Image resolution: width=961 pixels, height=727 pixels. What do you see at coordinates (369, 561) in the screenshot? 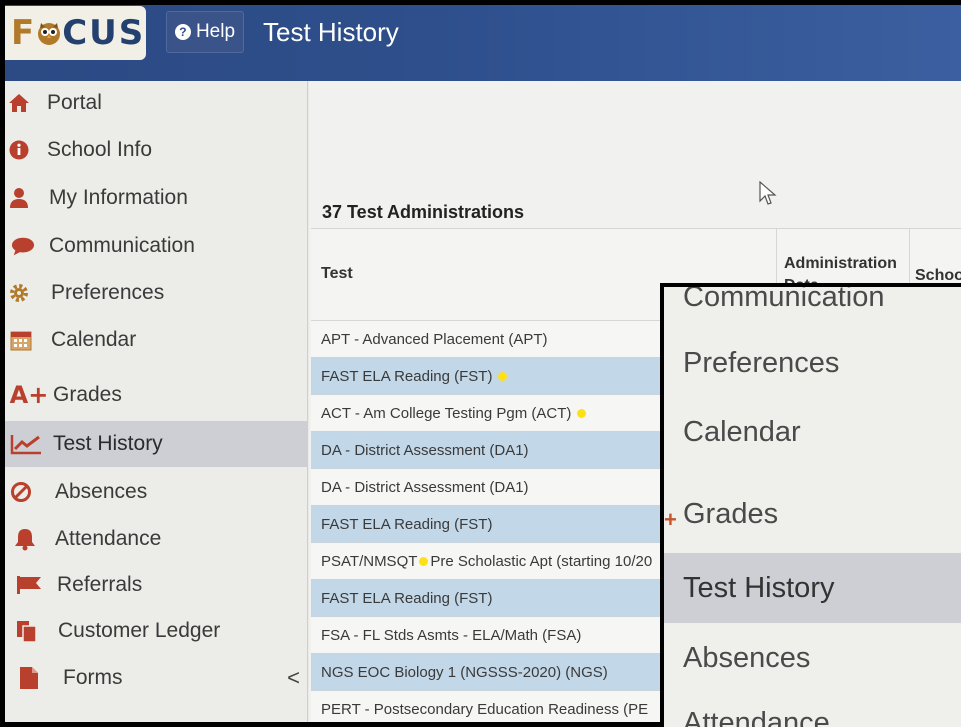
I see `test-name-part: PSAT/NMSQT` at bounding box center [369, 561].